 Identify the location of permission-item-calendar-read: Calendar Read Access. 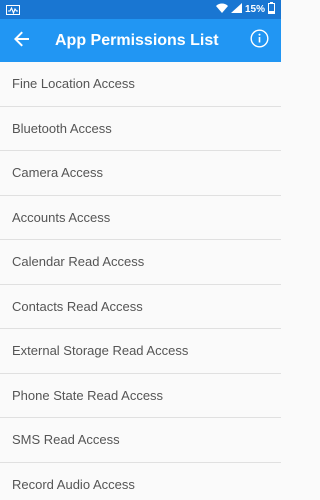
(140, 262).